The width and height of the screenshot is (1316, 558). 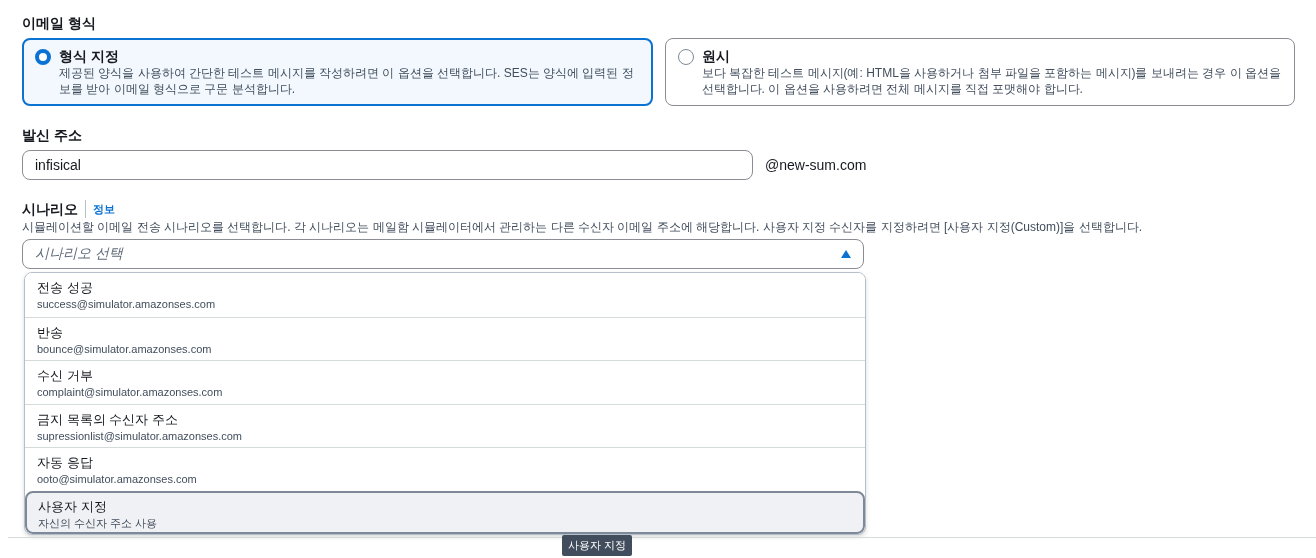 What do you see at coordinates (54, 209) in the screenshot?
I see `field-label: 시나리오` at bounding box center [54, 209].